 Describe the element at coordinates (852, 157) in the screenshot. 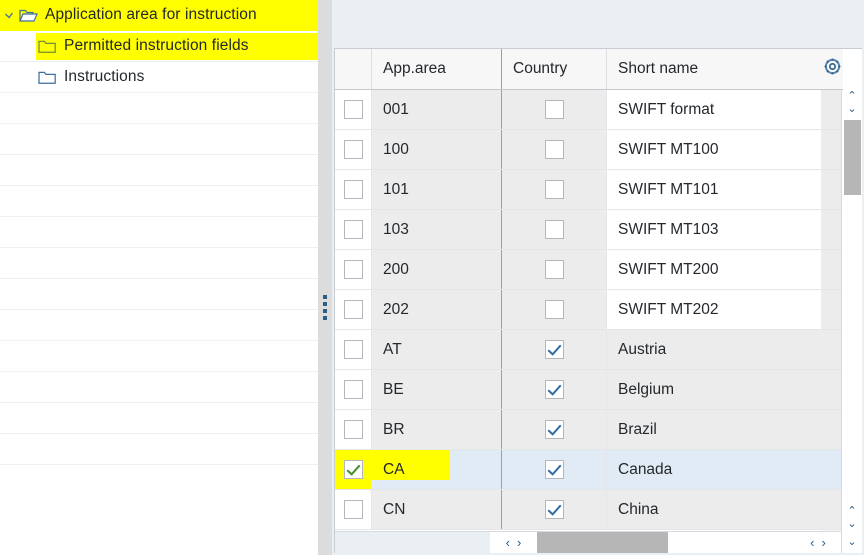

I see `vertical-scrollbar-thumb` at that location.